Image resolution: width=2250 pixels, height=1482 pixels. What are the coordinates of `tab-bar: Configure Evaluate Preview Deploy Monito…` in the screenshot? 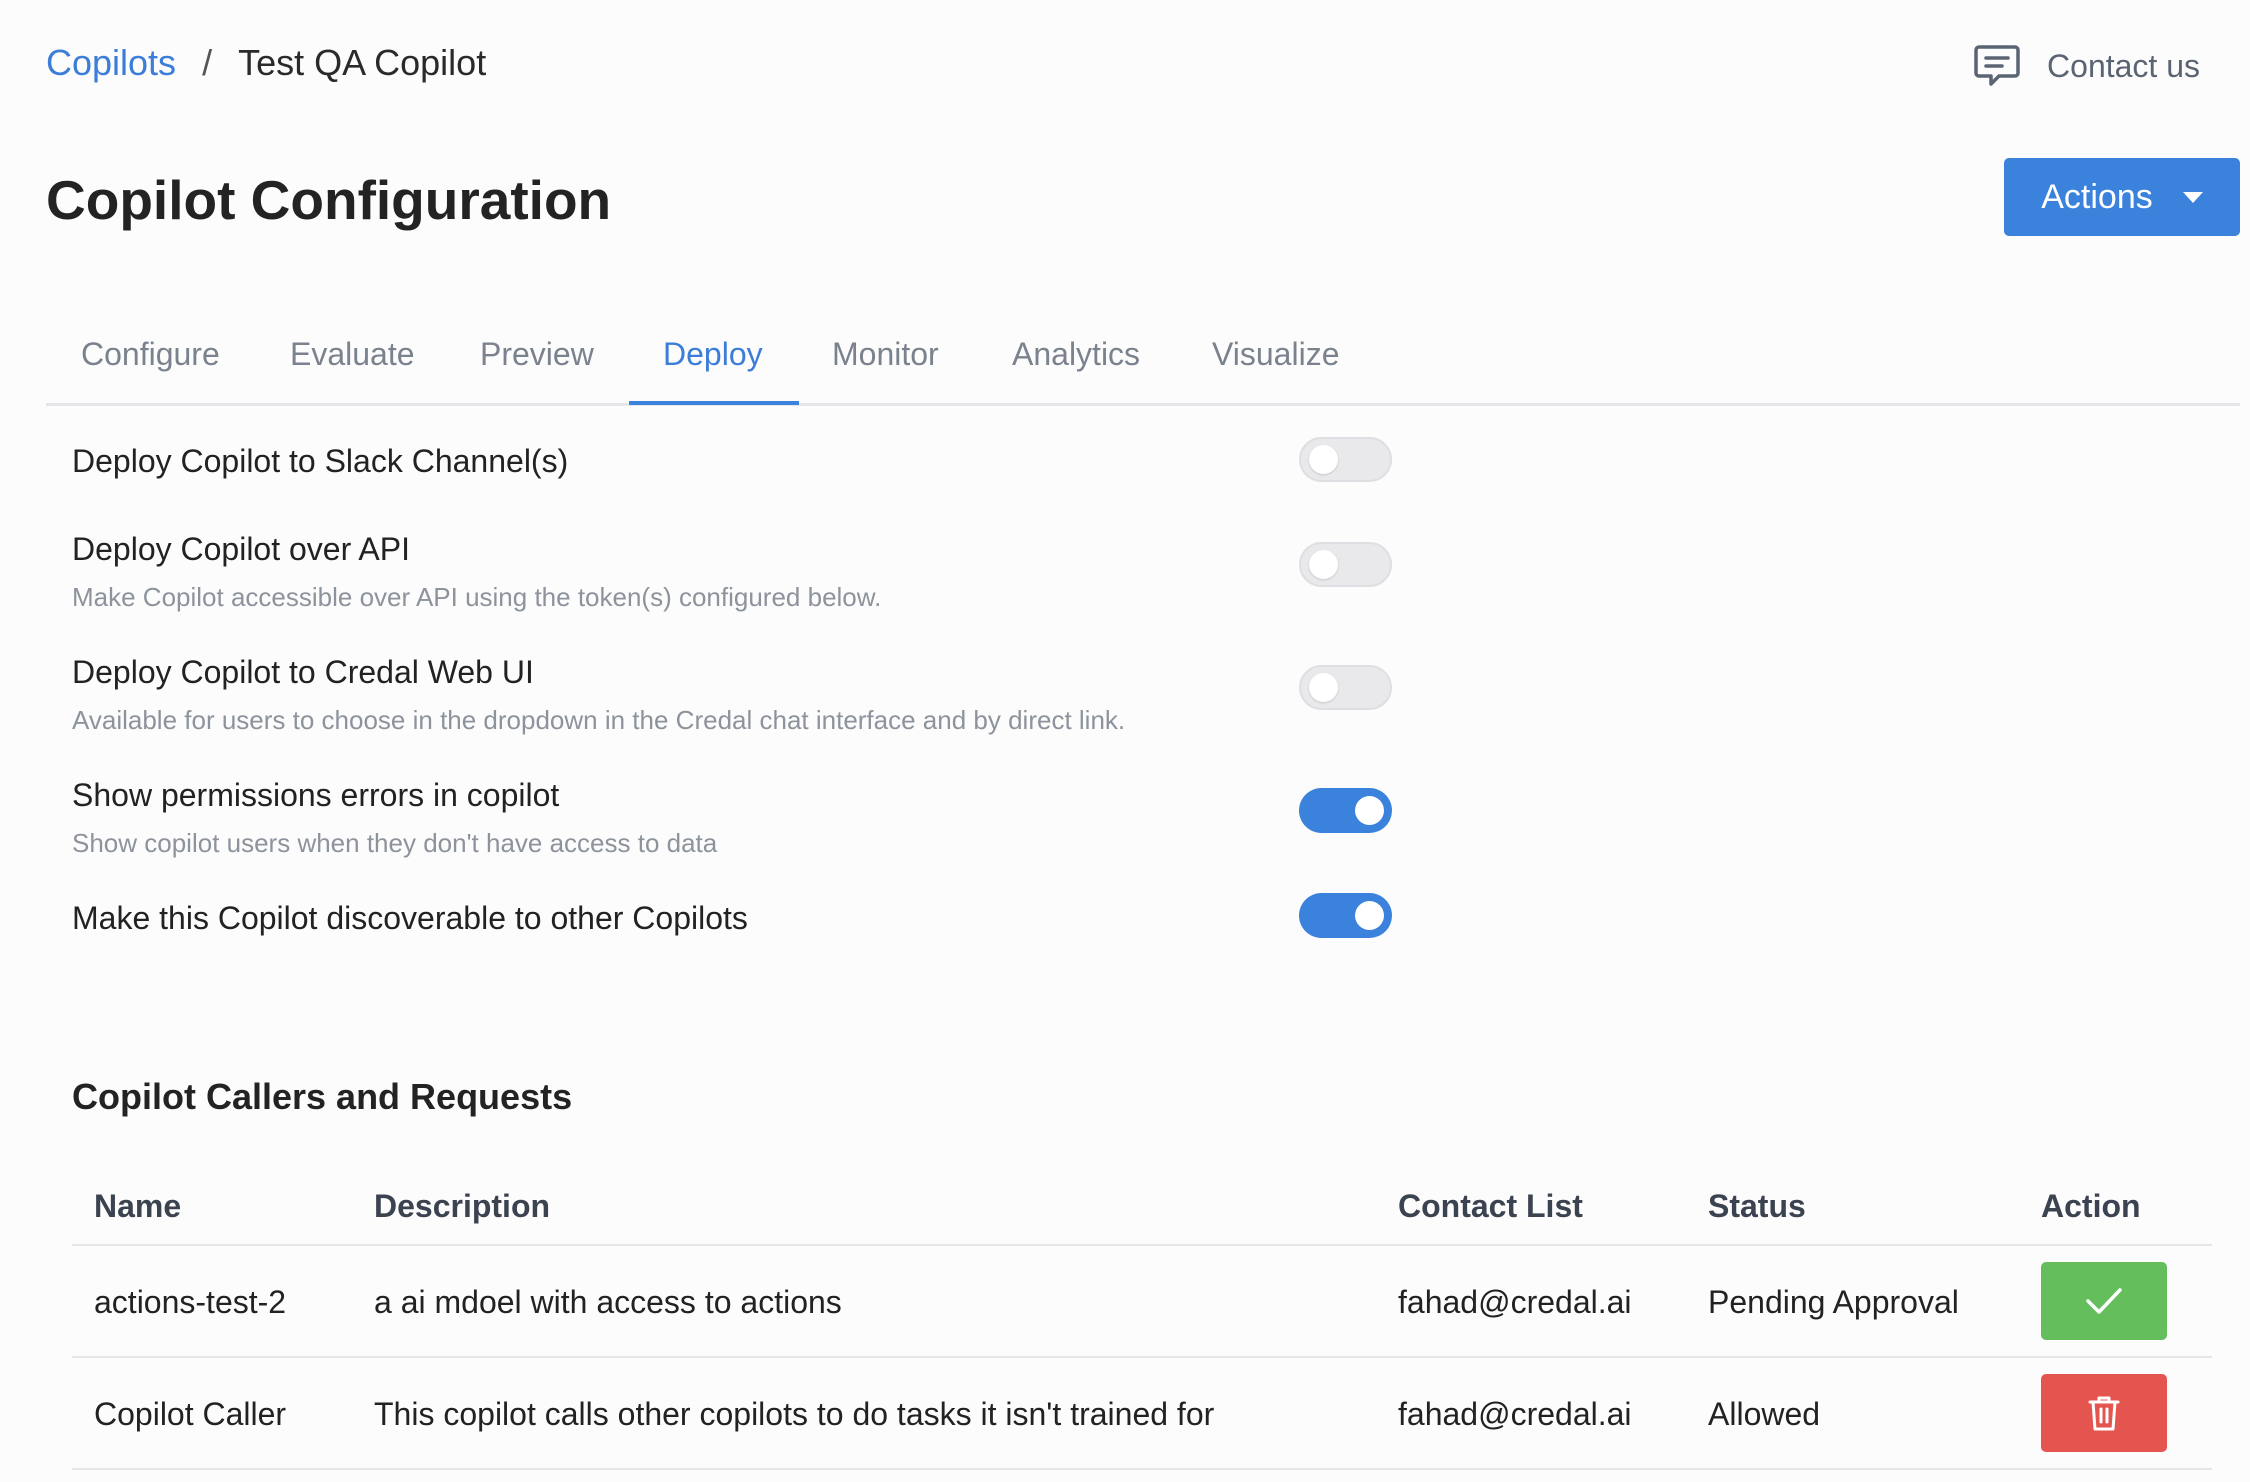 It's located at (1143, 353).